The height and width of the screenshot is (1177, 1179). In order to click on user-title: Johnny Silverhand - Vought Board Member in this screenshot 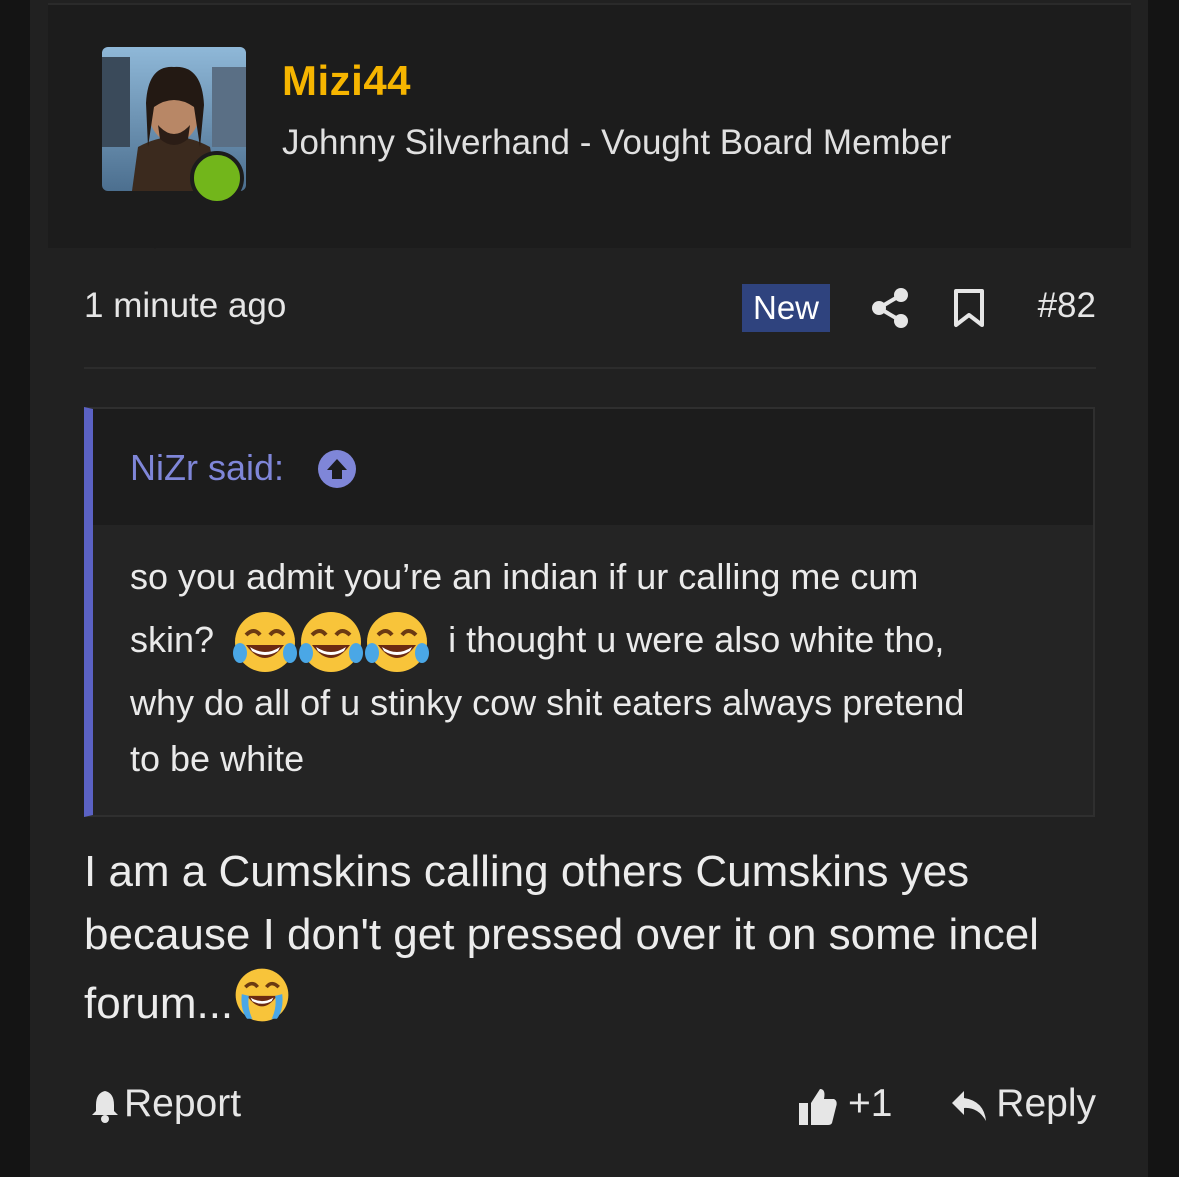, I will do `click(617, 142)`.